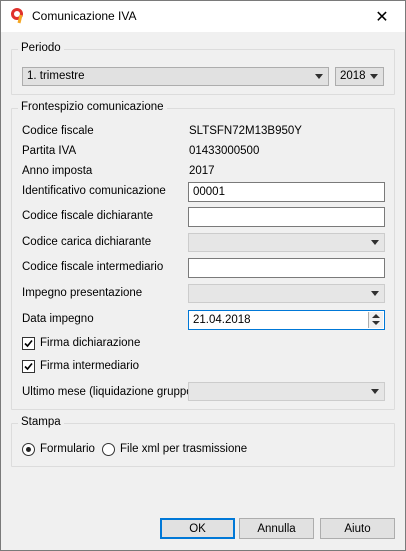  I want to click on ok-button: OK, so click(197, 528).